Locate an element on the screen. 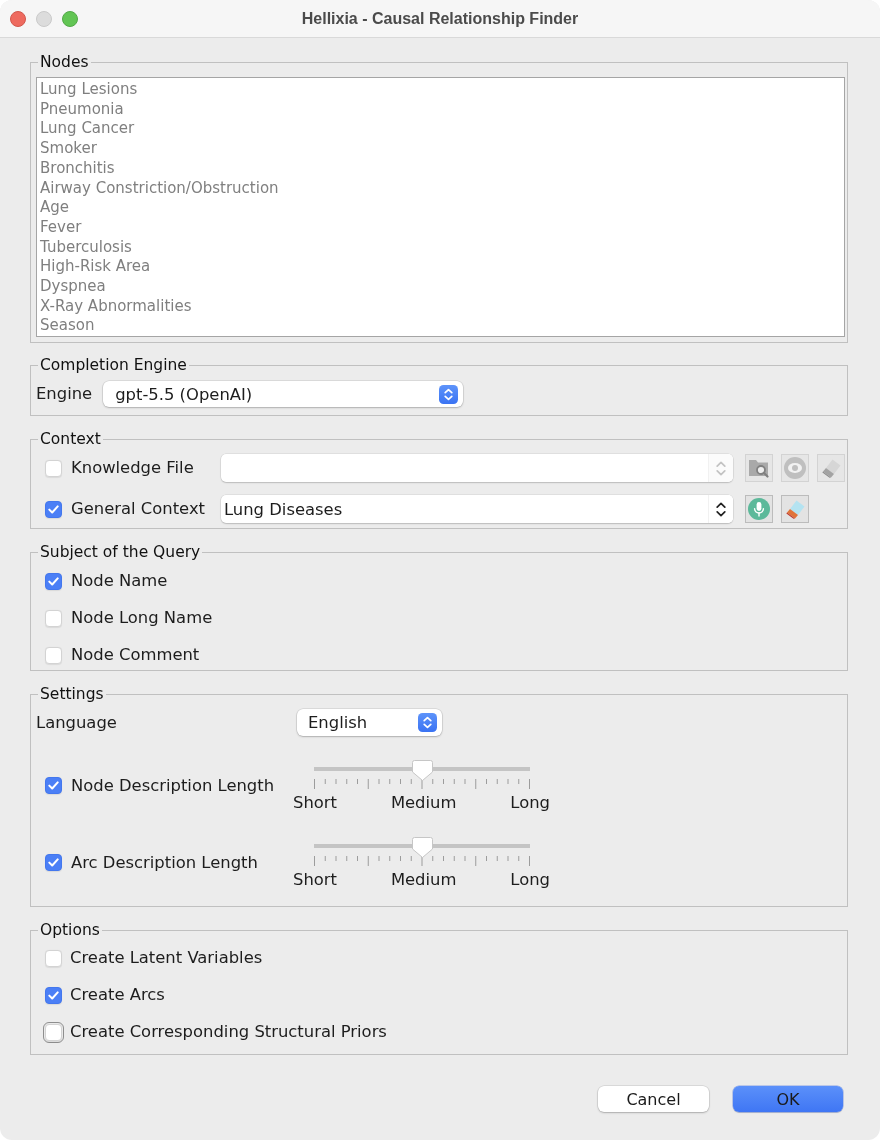  field-label: Language is located at coordinates (76, 722).